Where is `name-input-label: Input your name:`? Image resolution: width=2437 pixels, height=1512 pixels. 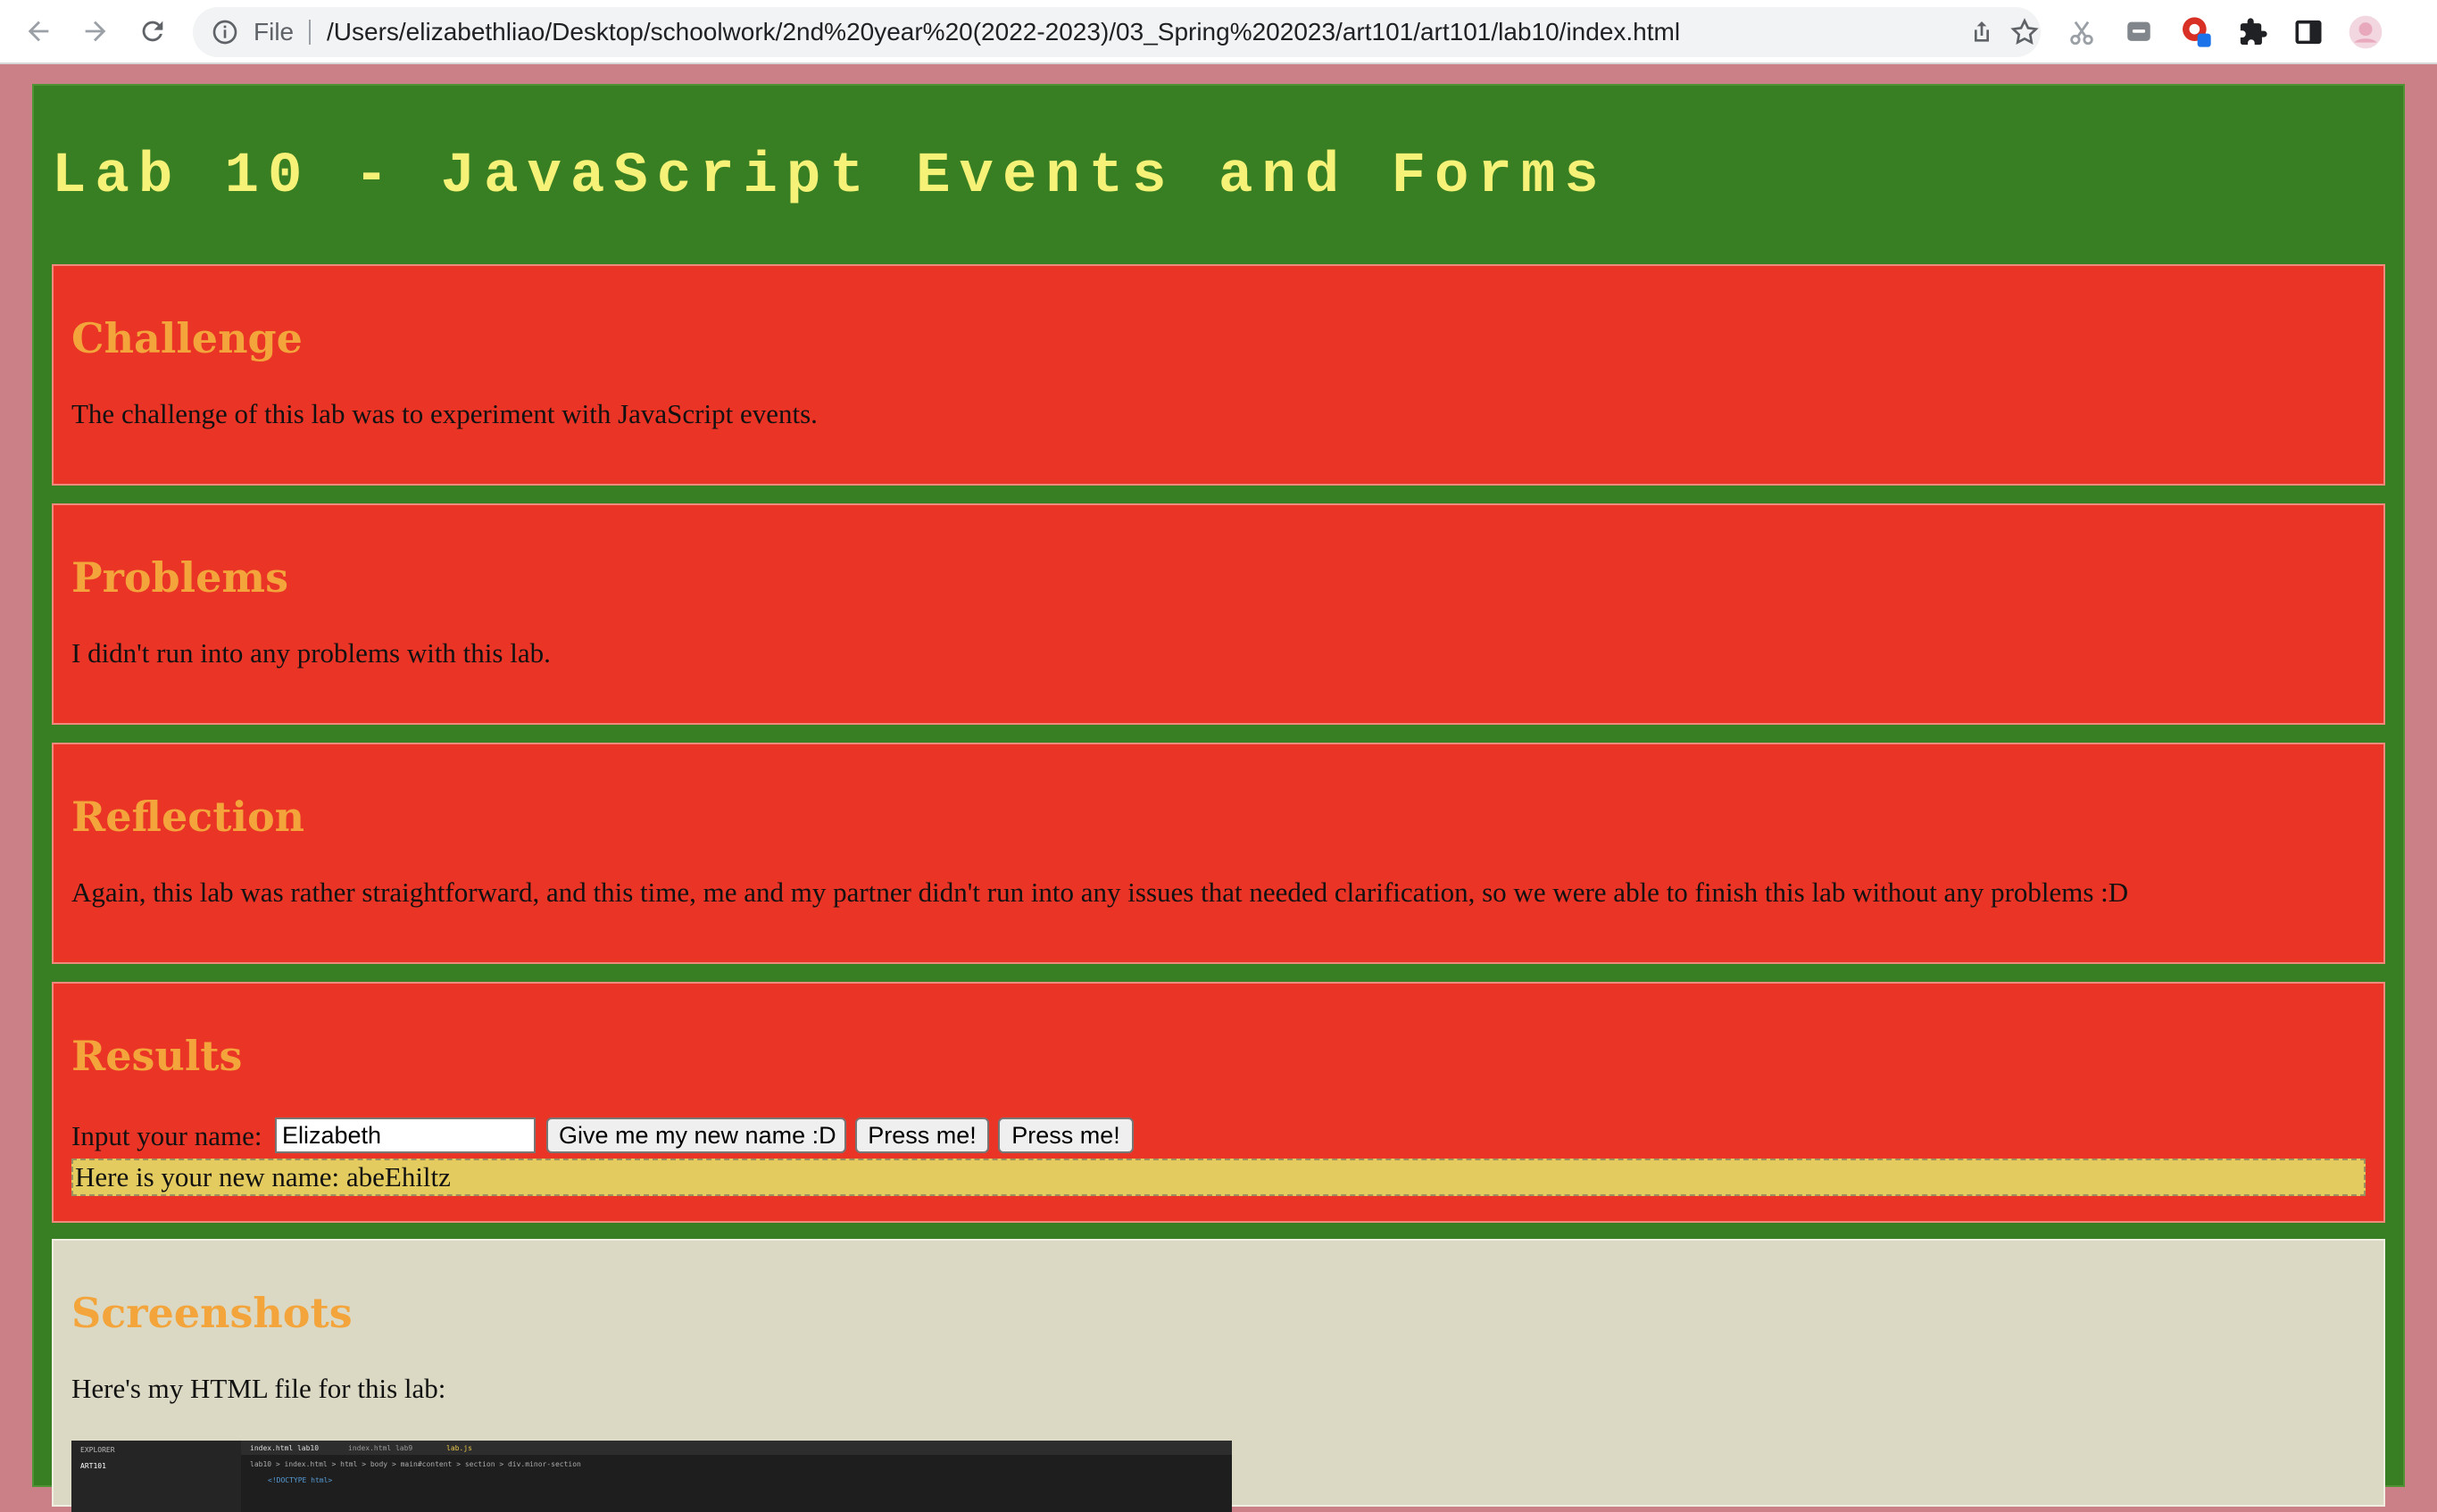
name-input-label: Input your name: is located at coordinates (166, 1136).